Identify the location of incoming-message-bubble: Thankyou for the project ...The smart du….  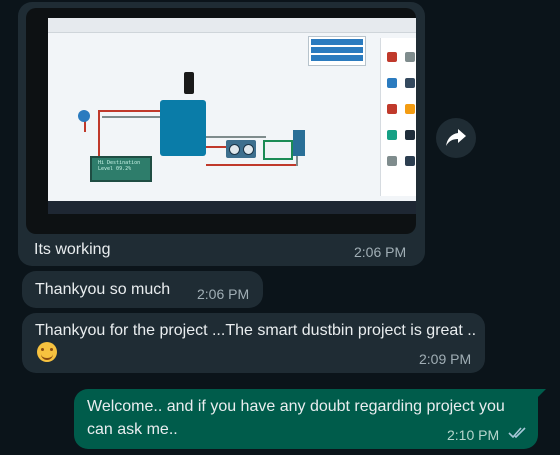
(253, 343).